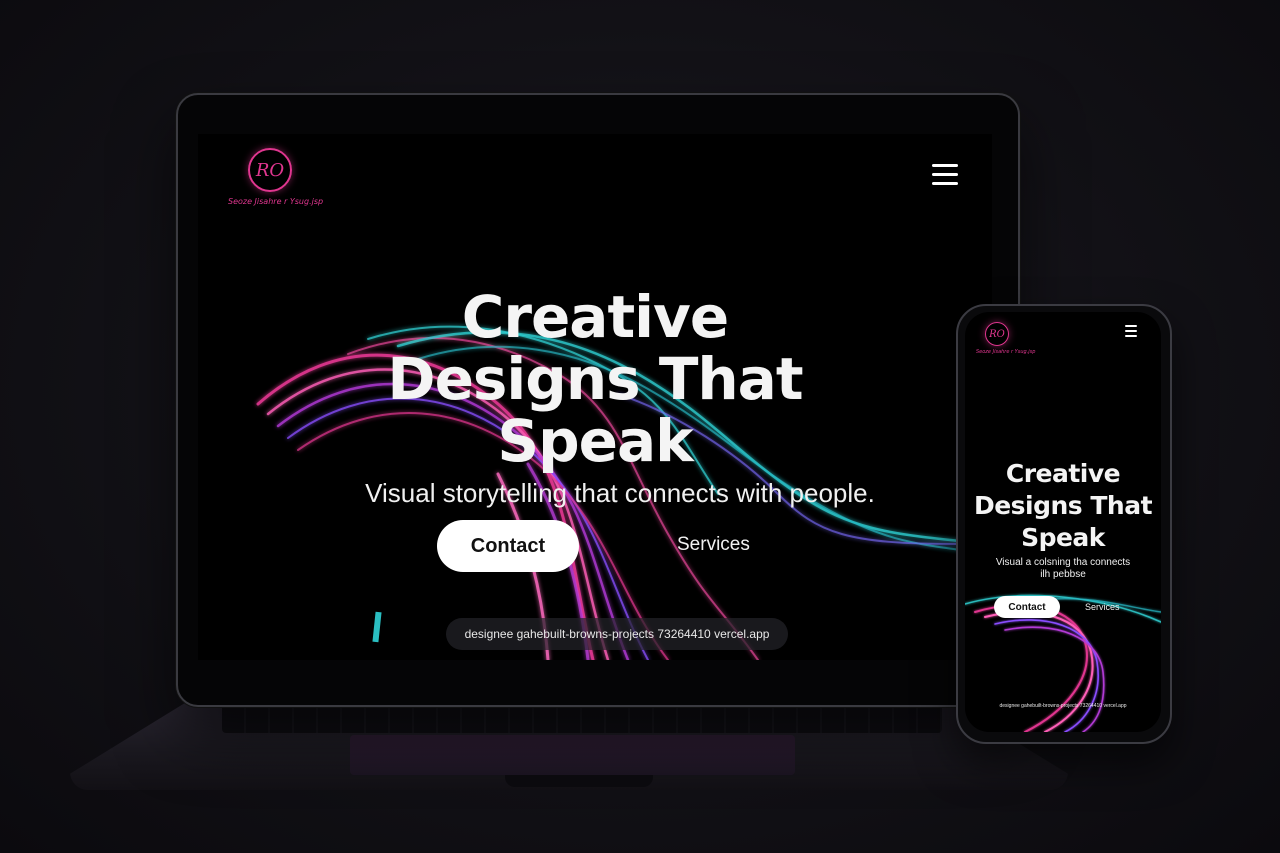 This screenshot has width=1280, height=853. What do you see at coordinates (1063, 537) in the screenshot?
I see `hero-title-line-3-mobile: Speak` at bounding box center [1063, 537].